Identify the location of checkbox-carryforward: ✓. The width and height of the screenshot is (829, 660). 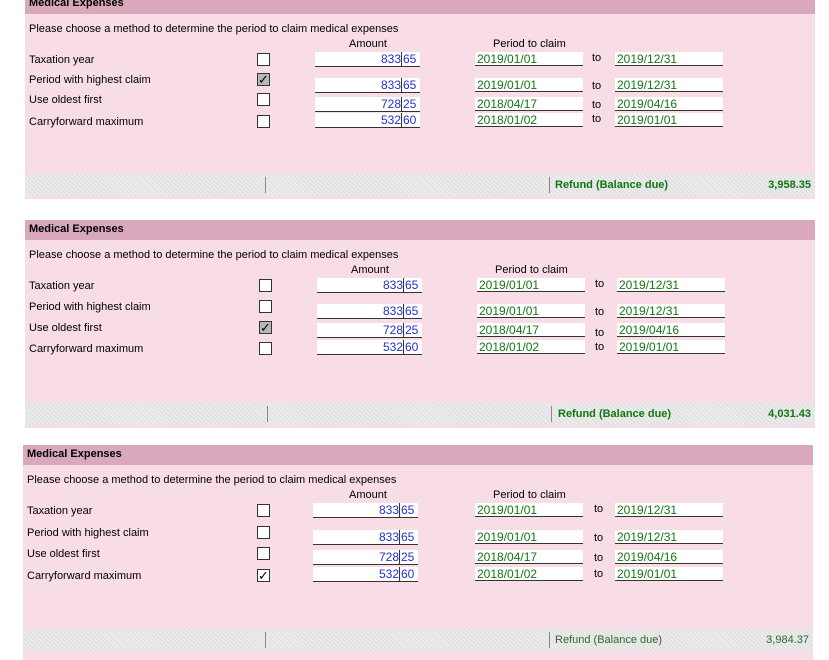
(263, 575).